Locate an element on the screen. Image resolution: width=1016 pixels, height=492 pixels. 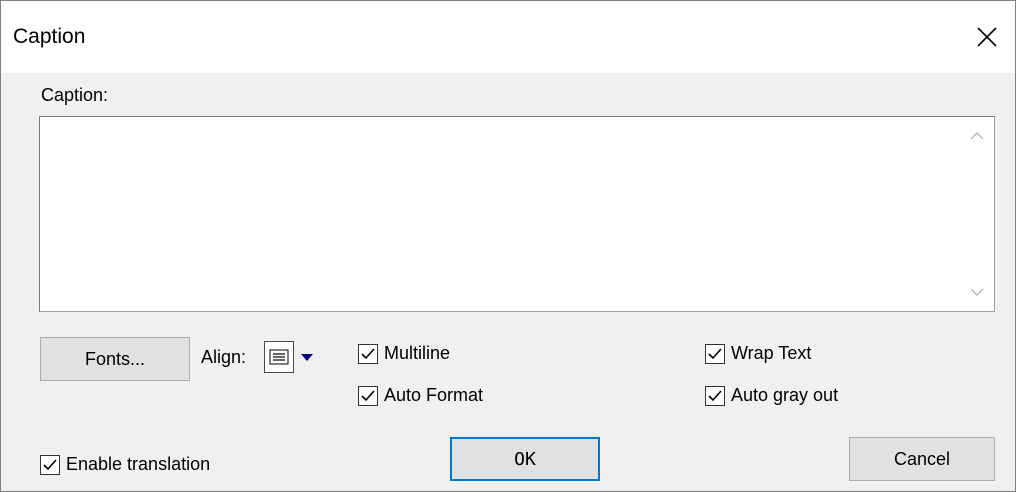
wrap-text-checkbox: Wrap Text is located at coordinates (758, 353).